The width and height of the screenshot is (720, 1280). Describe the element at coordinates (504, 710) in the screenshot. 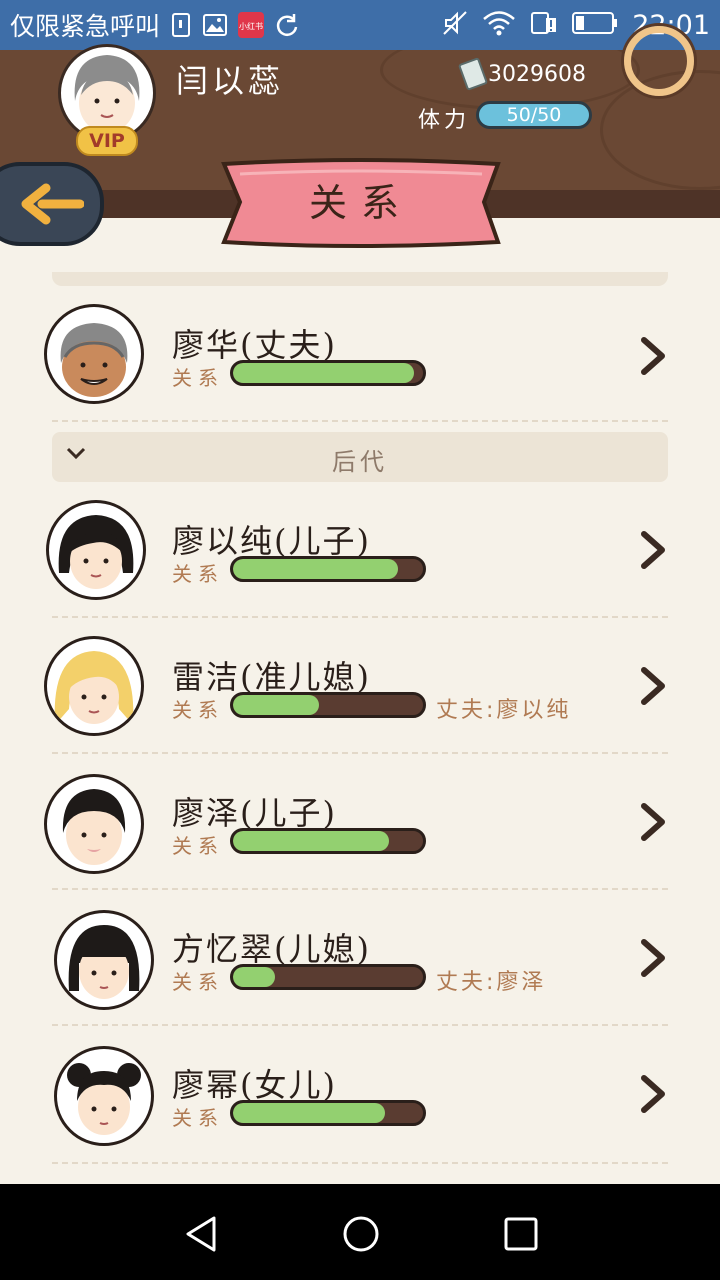

I see `spouse-info: 丈夫:廖以纯` at that location.